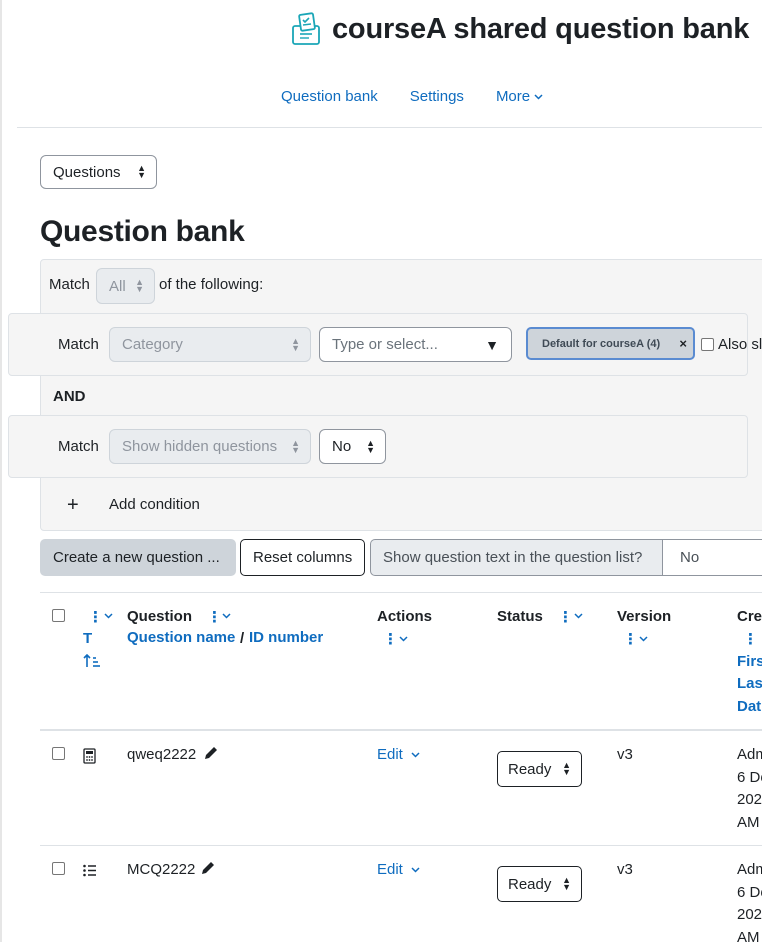 This screenshot has width=762, height=942. I want to click on selected-category-chip: Default for courseA (4) ×, so click(610, 343).